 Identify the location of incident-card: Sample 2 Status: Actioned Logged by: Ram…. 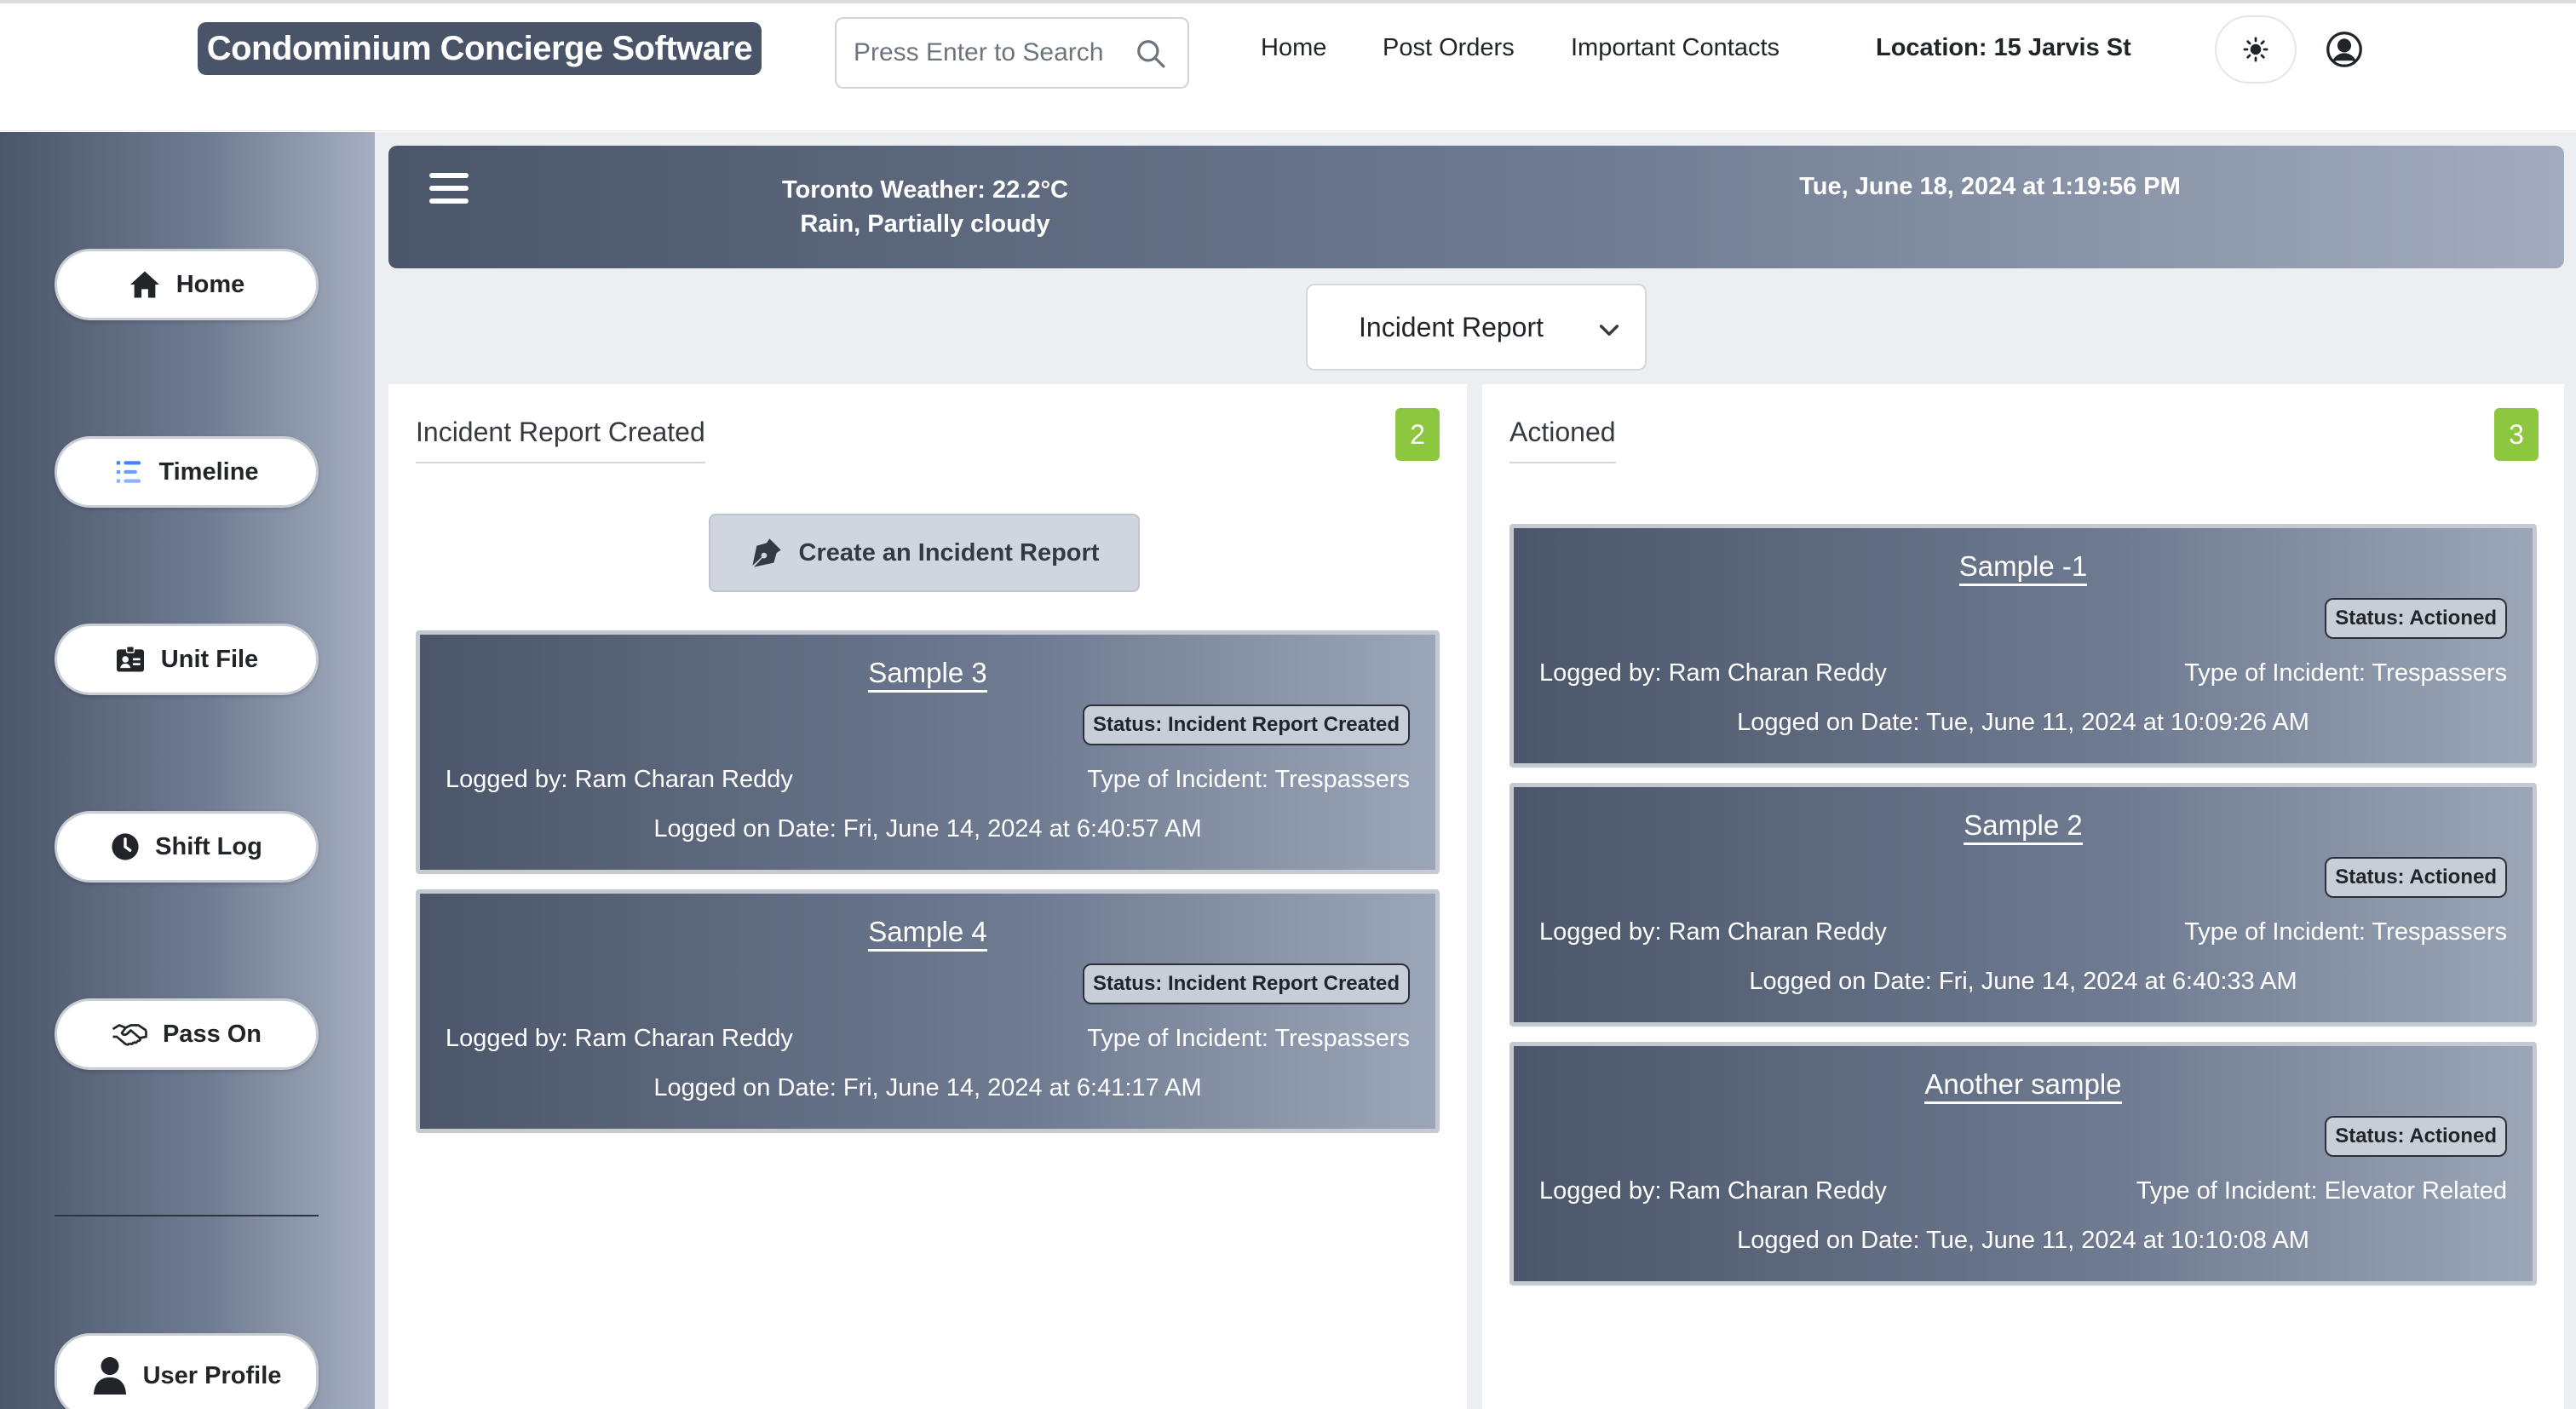
(2023, 905).